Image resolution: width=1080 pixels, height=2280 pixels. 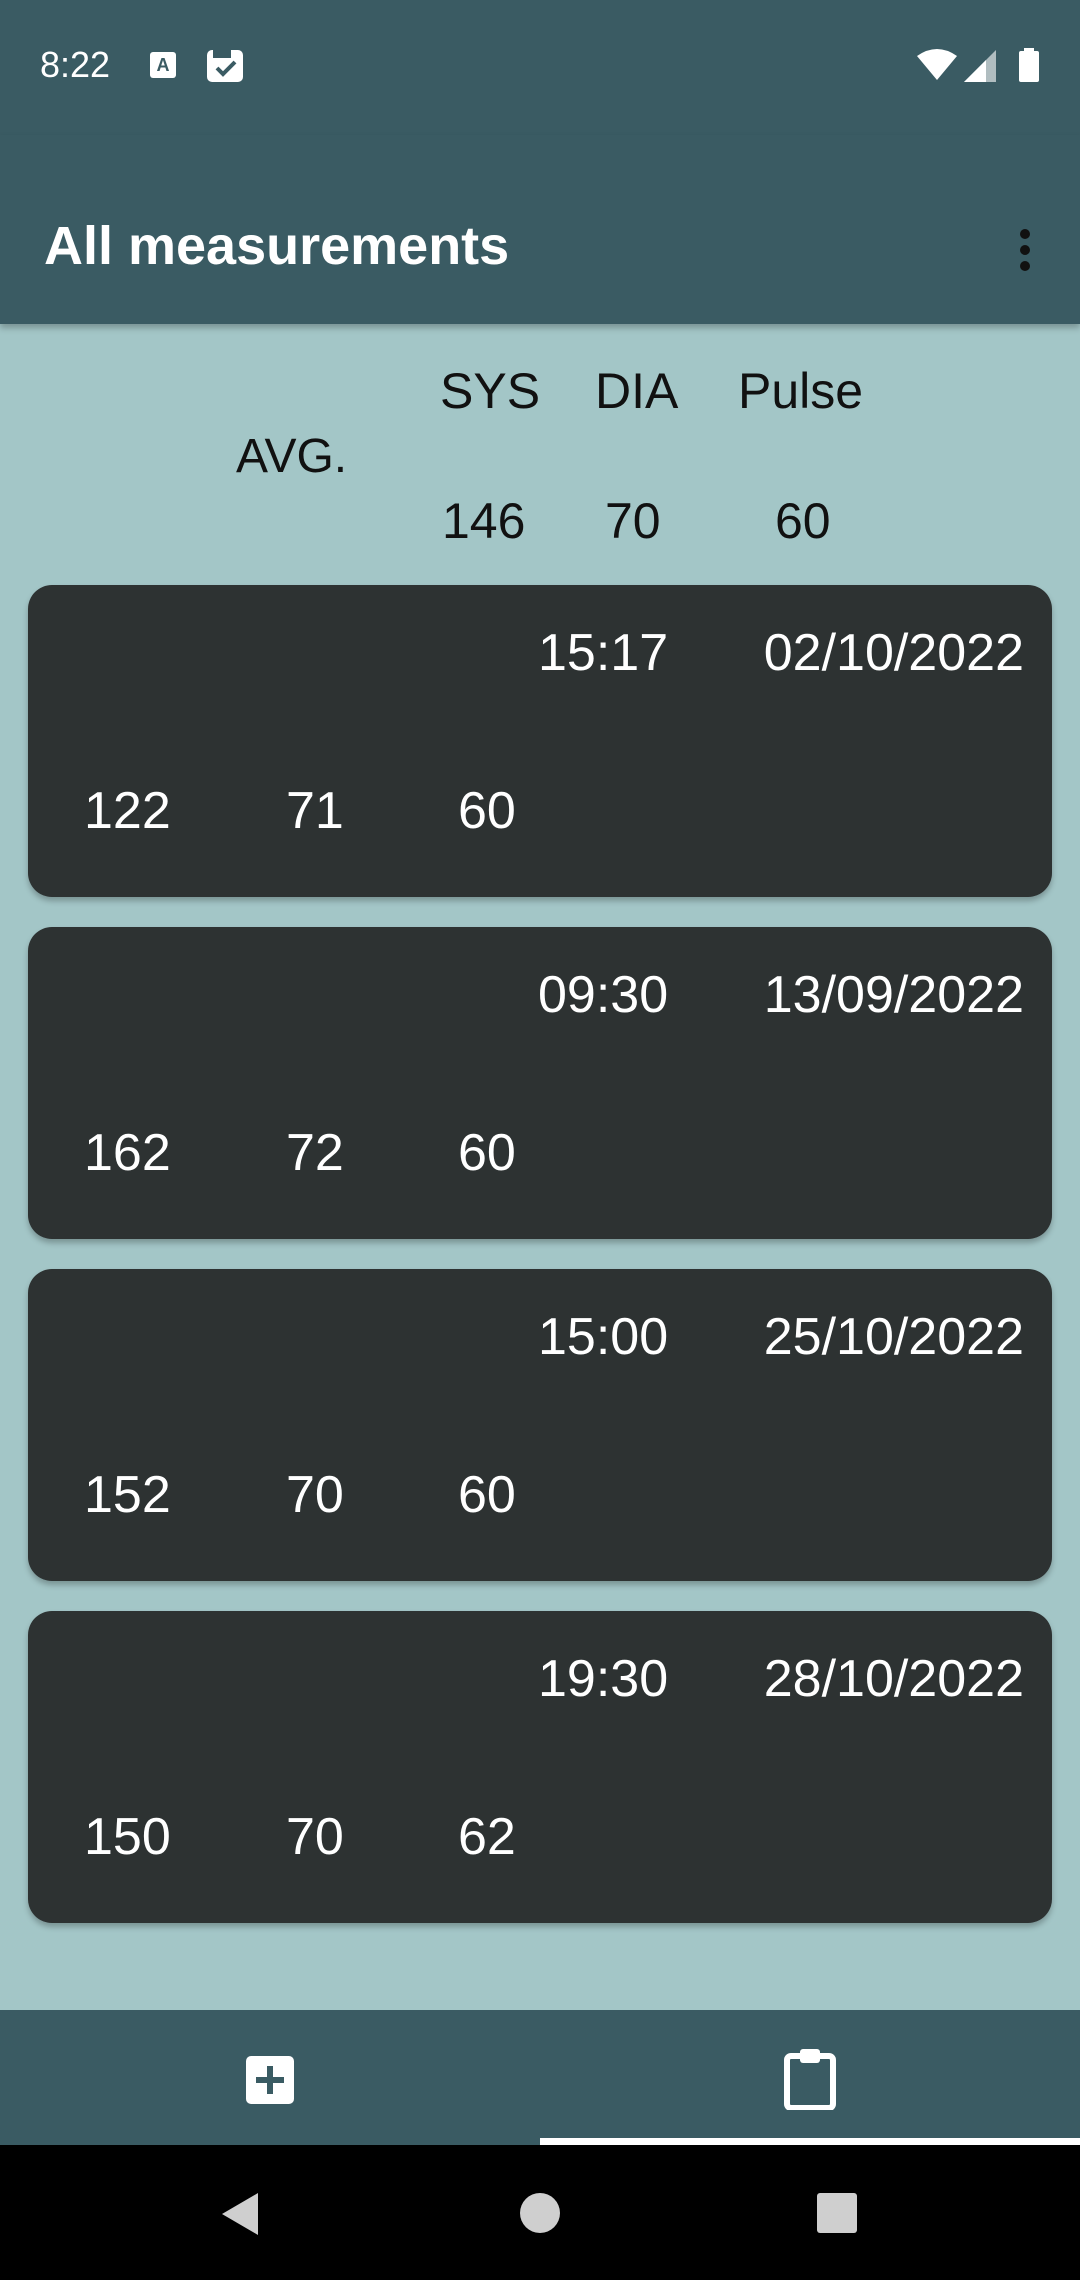 What do you see at coordinates (540, 449) in the screenshot?
I see `averages-section: AVG. SYS DIA Pulse 146 70 60` at bounding box center [540, 449].